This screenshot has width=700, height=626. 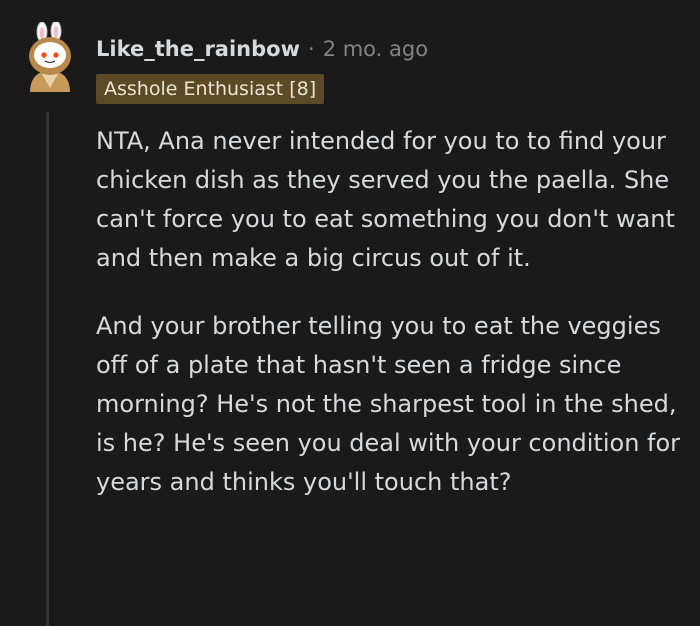 I want to click on user-flair-badge: Asshole Enthusiast [8], so click(x=210, y=89).